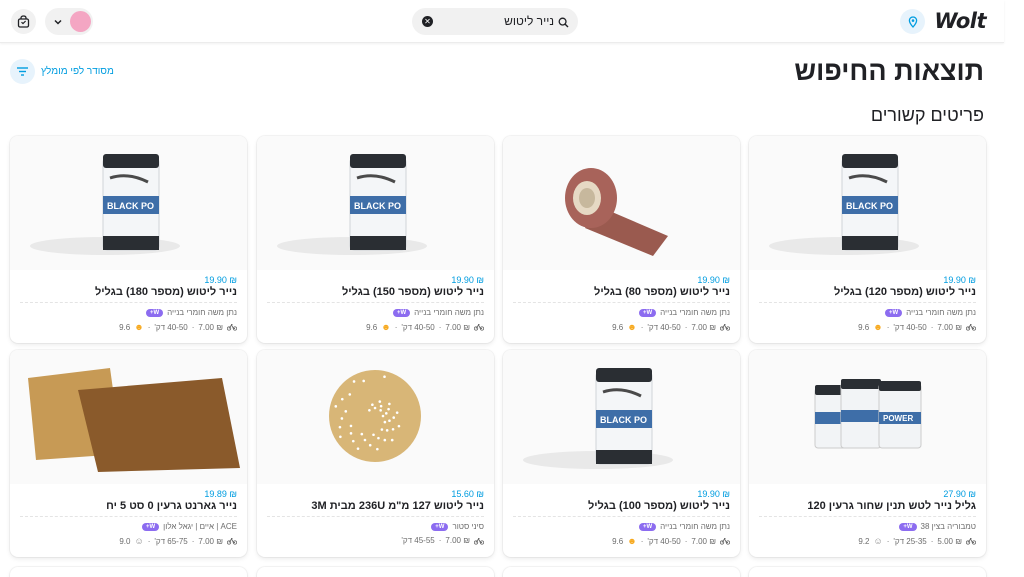  Describe the element at coordinates (904, 292) in the screenshot. I see `product-name: נייר ליטוש (מספר 120) בגליל` at that location.